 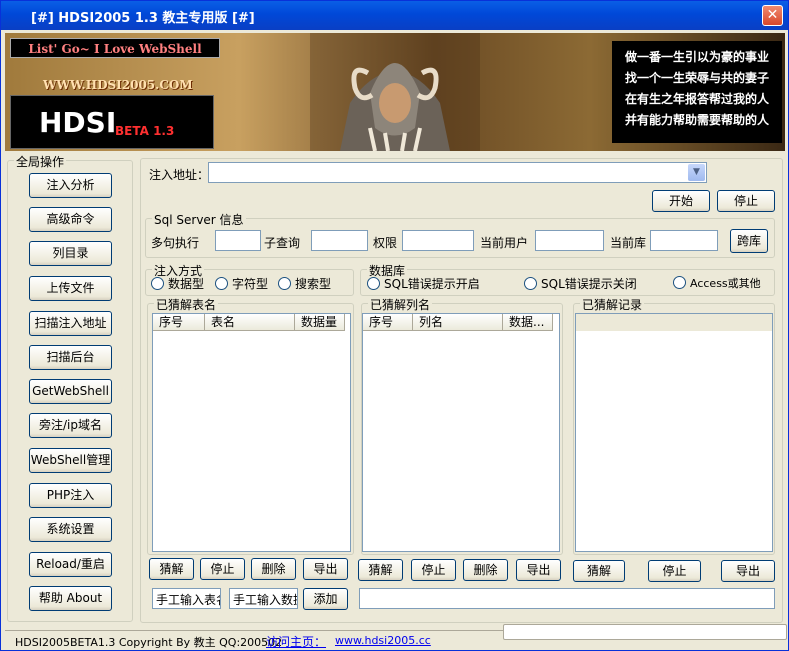 I want to click on banner-site: WWW.HDSI2005.COM, so click(x=118, y=85).